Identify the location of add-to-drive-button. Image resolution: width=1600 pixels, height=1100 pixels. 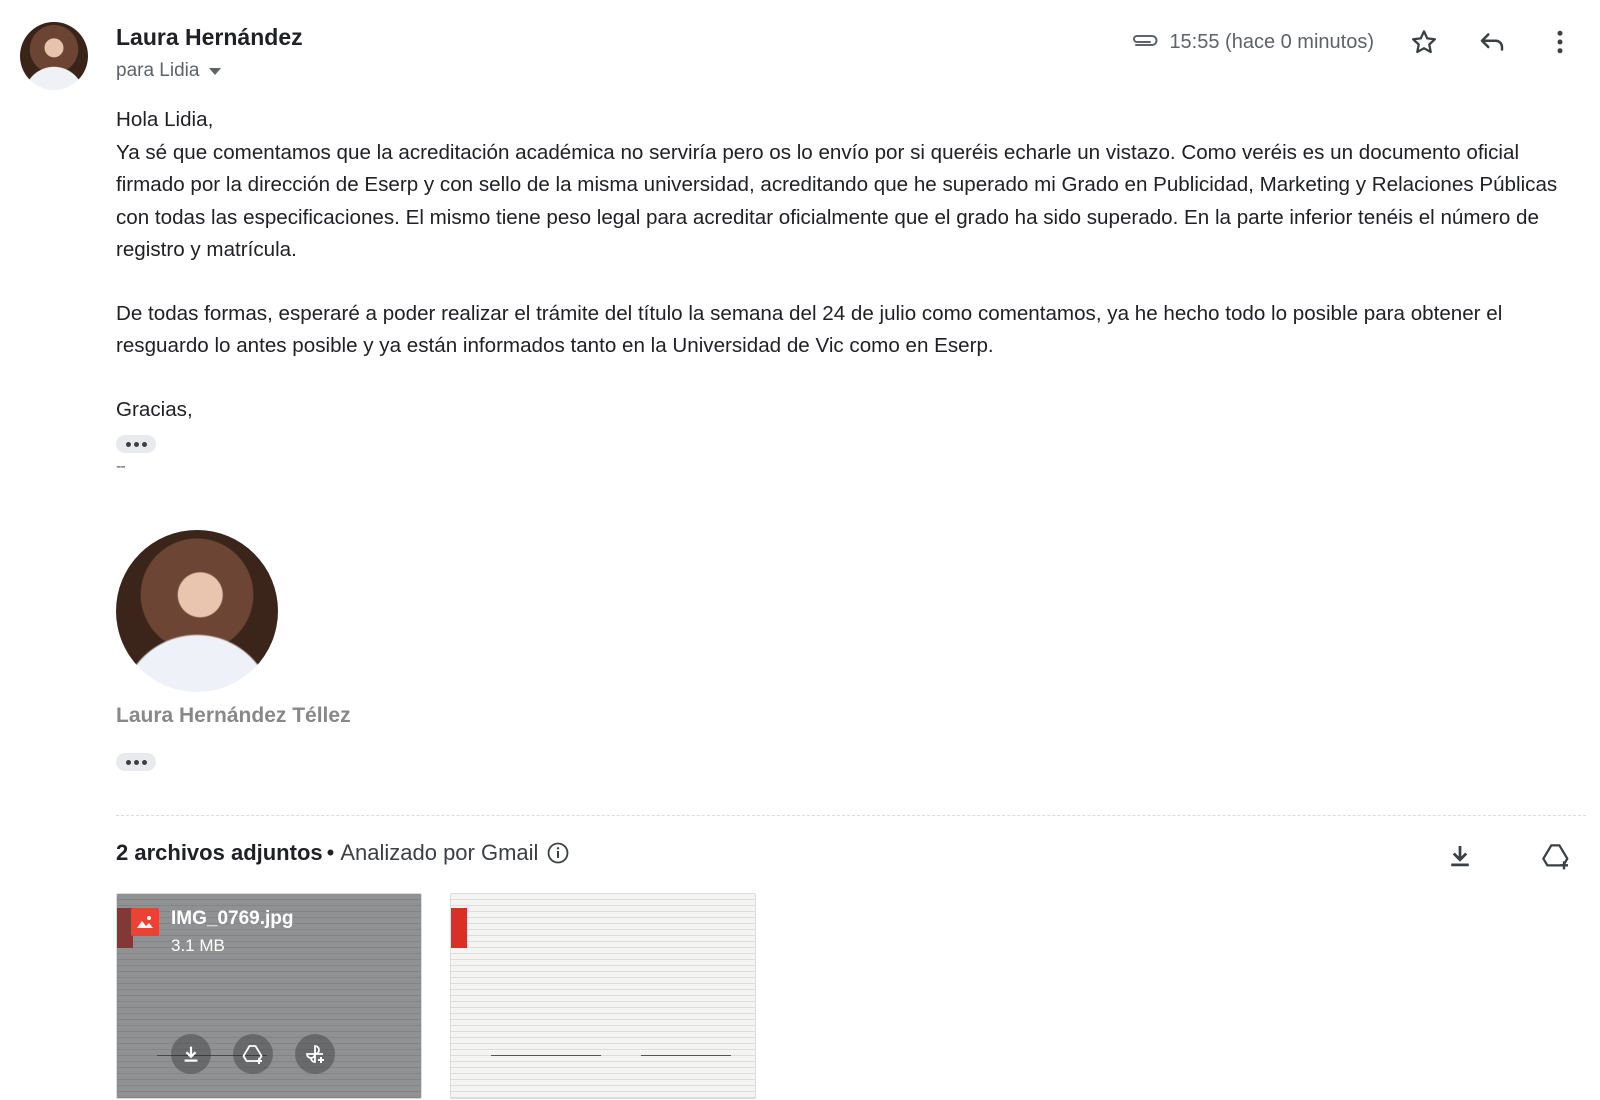
(253, 1054).